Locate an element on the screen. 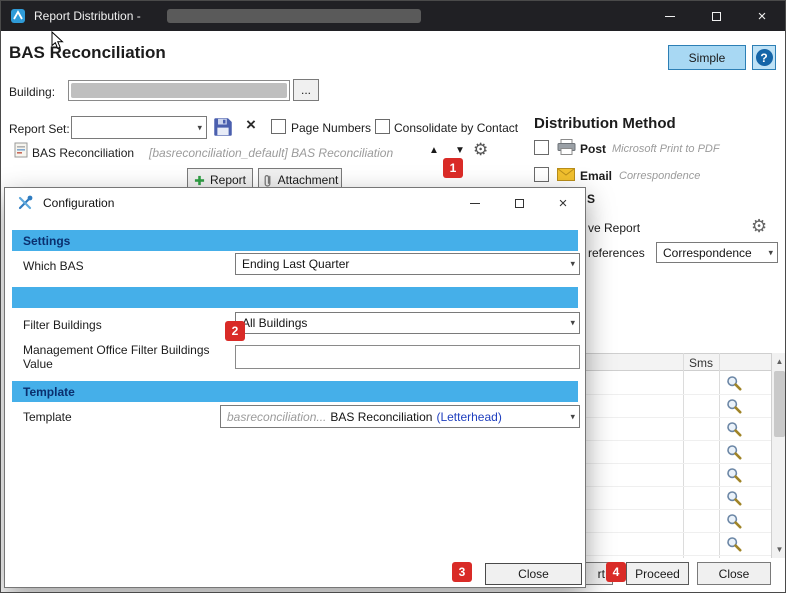 The height and width of the screenshot is (593, 786). wrench-icon is located at coordinates (26, 203).